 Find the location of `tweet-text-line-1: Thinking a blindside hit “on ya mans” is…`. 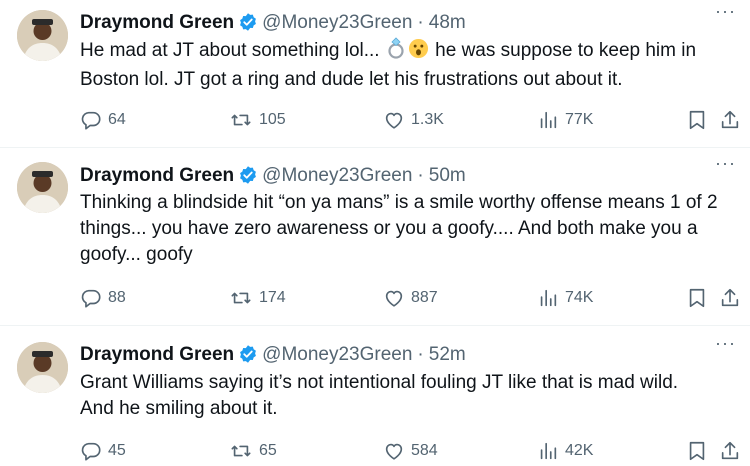

tweet-text-line-1: Thinking a blindside hit “on ya mans” is… is located at coordinates (399, 202).